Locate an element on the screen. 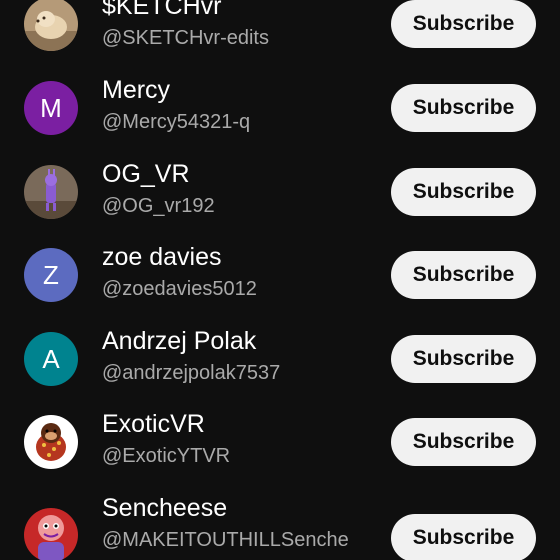  channel-name: Sencheese is located at coordinates (164, 508).